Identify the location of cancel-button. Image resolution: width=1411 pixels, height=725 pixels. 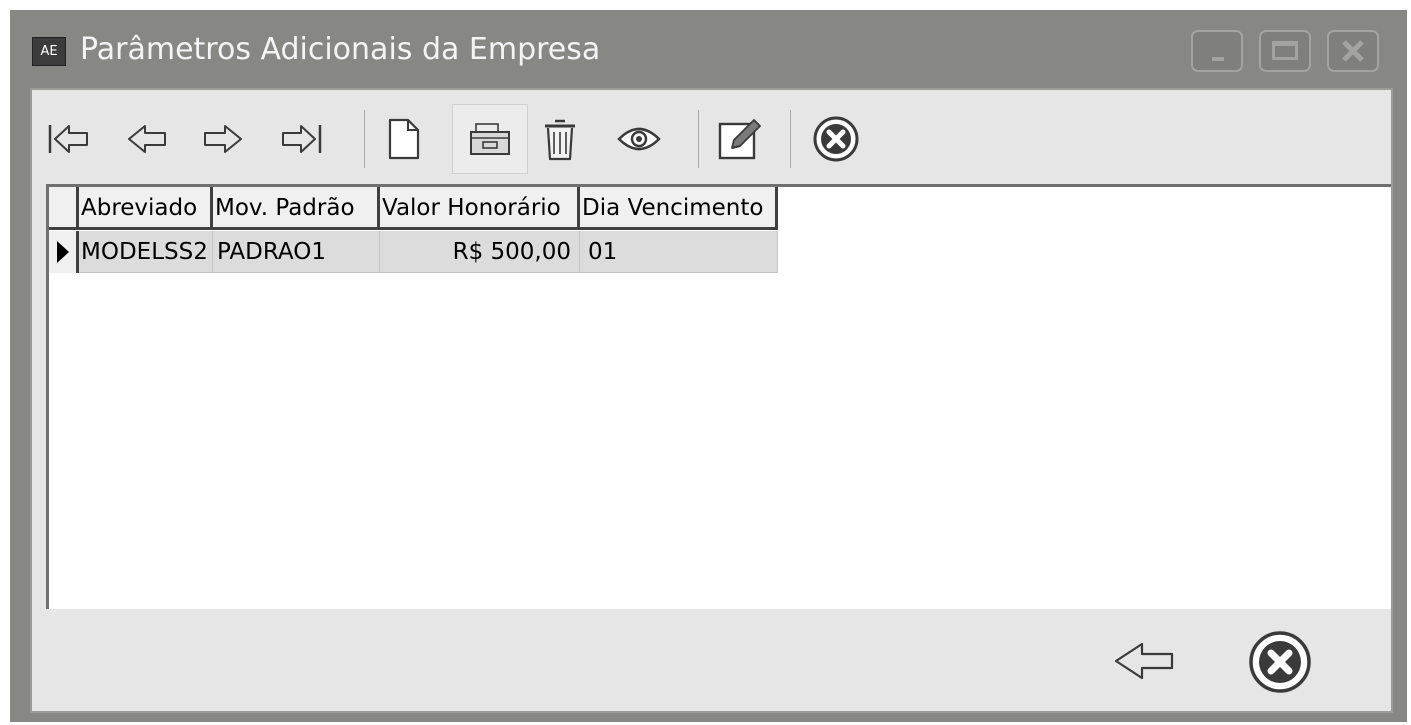
(836, 139).